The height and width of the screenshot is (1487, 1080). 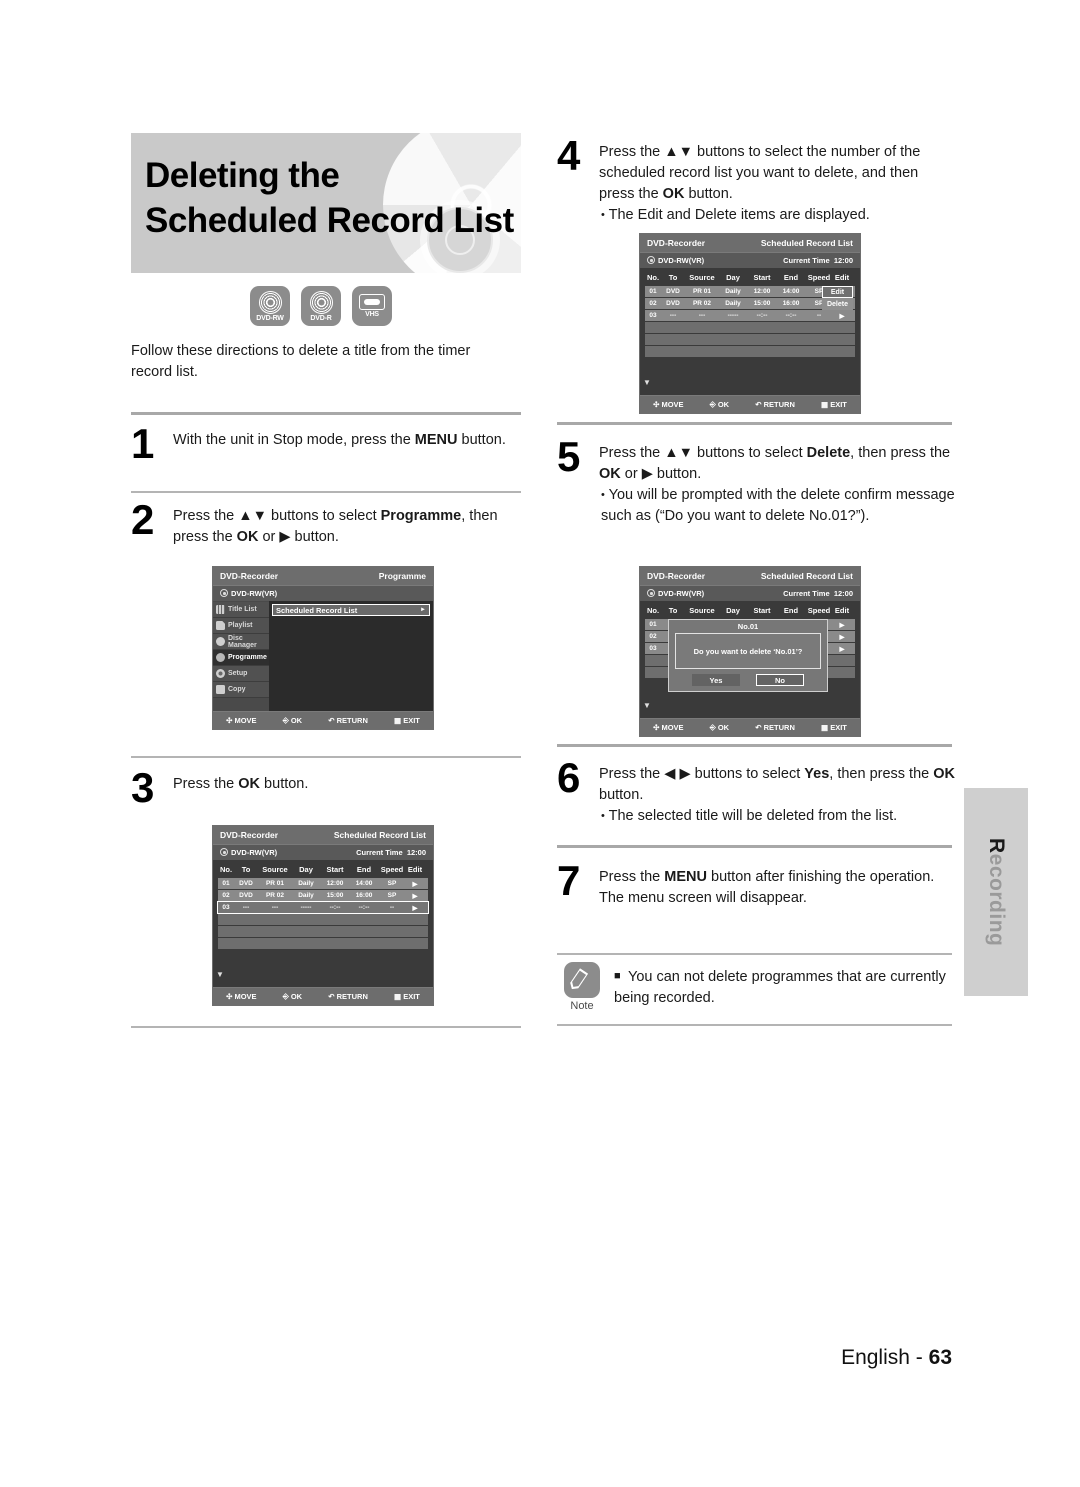 I want to click on left-column: Deleting the Scheduled Record List, so click(x=326, y=203).